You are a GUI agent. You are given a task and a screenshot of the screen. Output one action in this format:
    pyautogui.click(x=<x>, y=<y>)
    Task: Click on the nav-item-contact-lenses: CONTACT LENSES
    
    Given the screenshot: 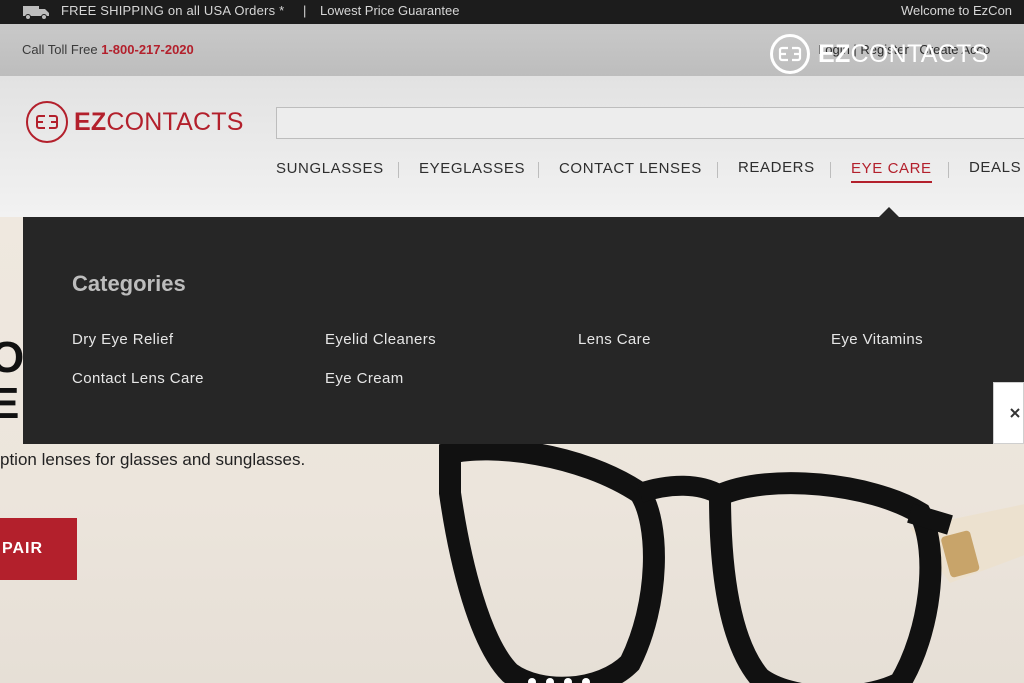 What is the action you would take?
    pyautogui.click(x=630, y=168)
    